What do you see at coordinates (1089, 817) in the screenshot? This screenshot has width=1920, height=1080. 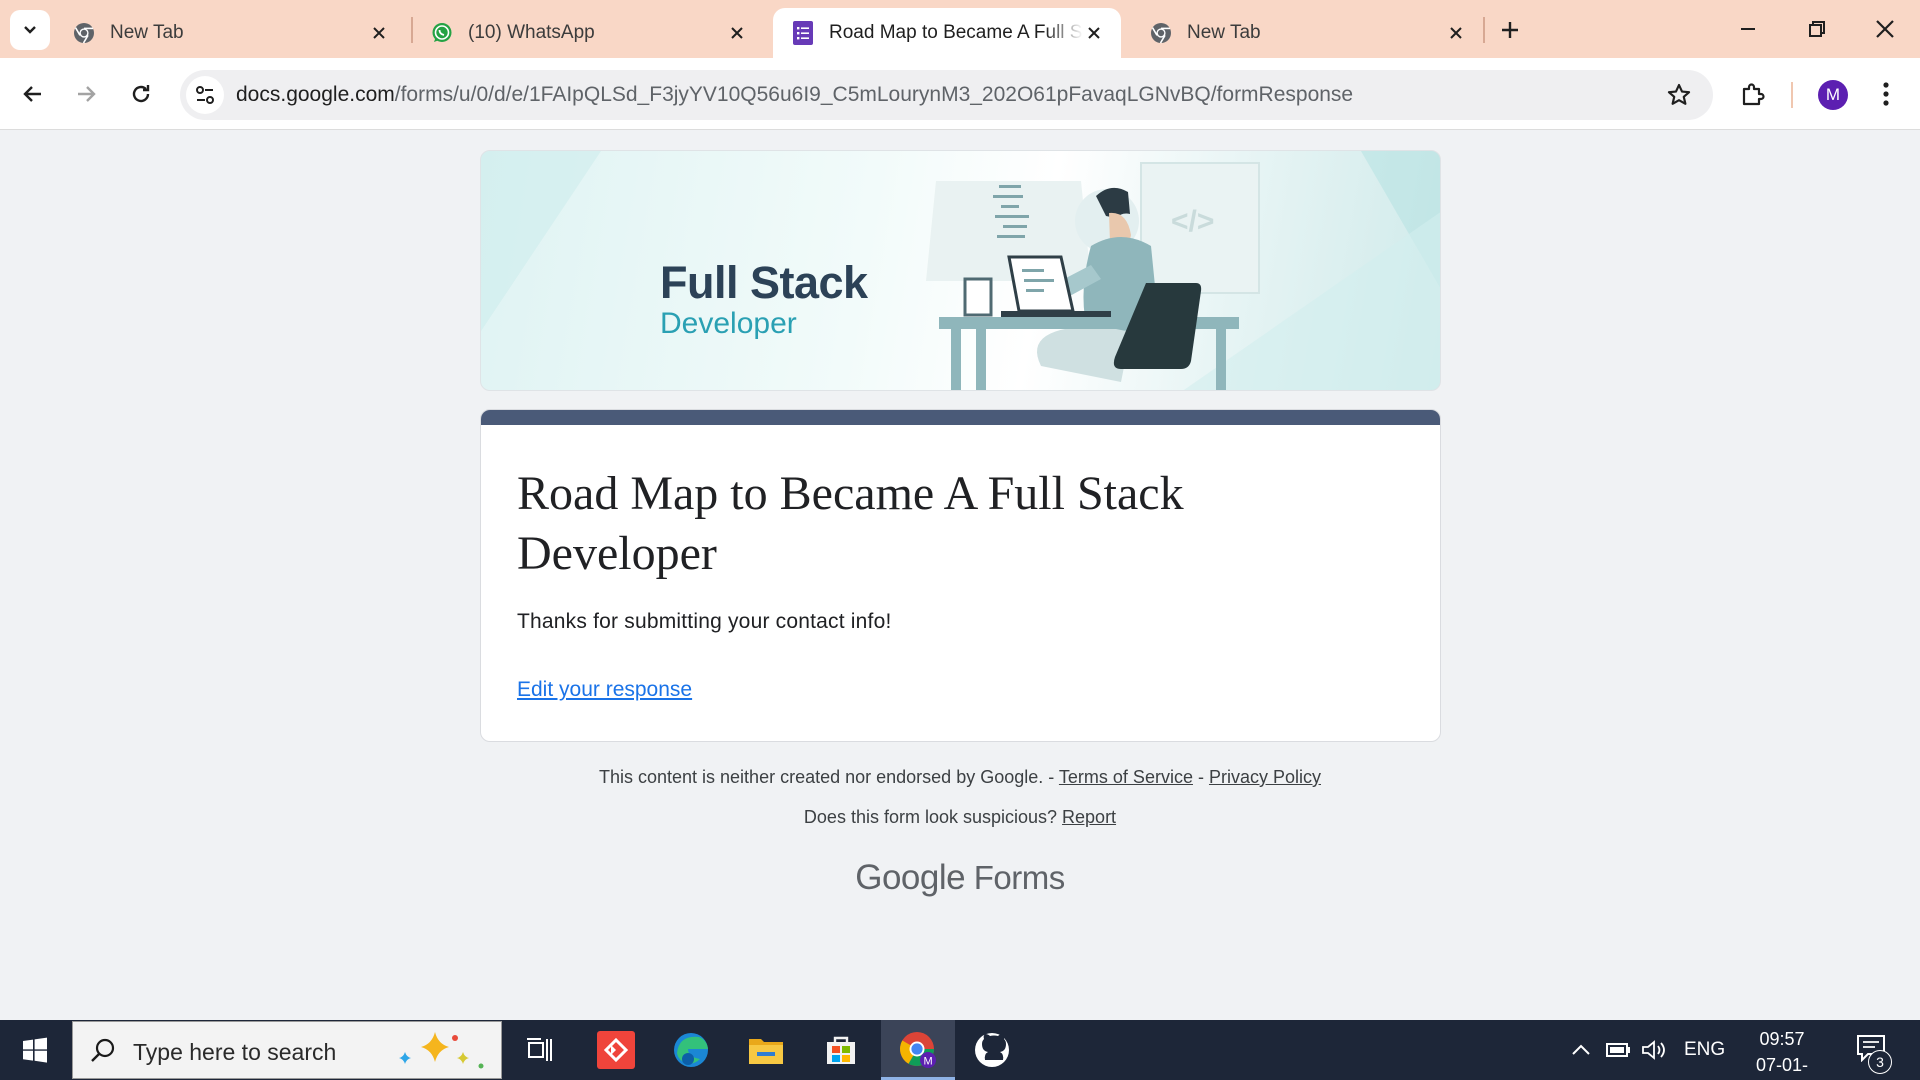 I see `report-link: Report` at bounding box center [1089, 817].